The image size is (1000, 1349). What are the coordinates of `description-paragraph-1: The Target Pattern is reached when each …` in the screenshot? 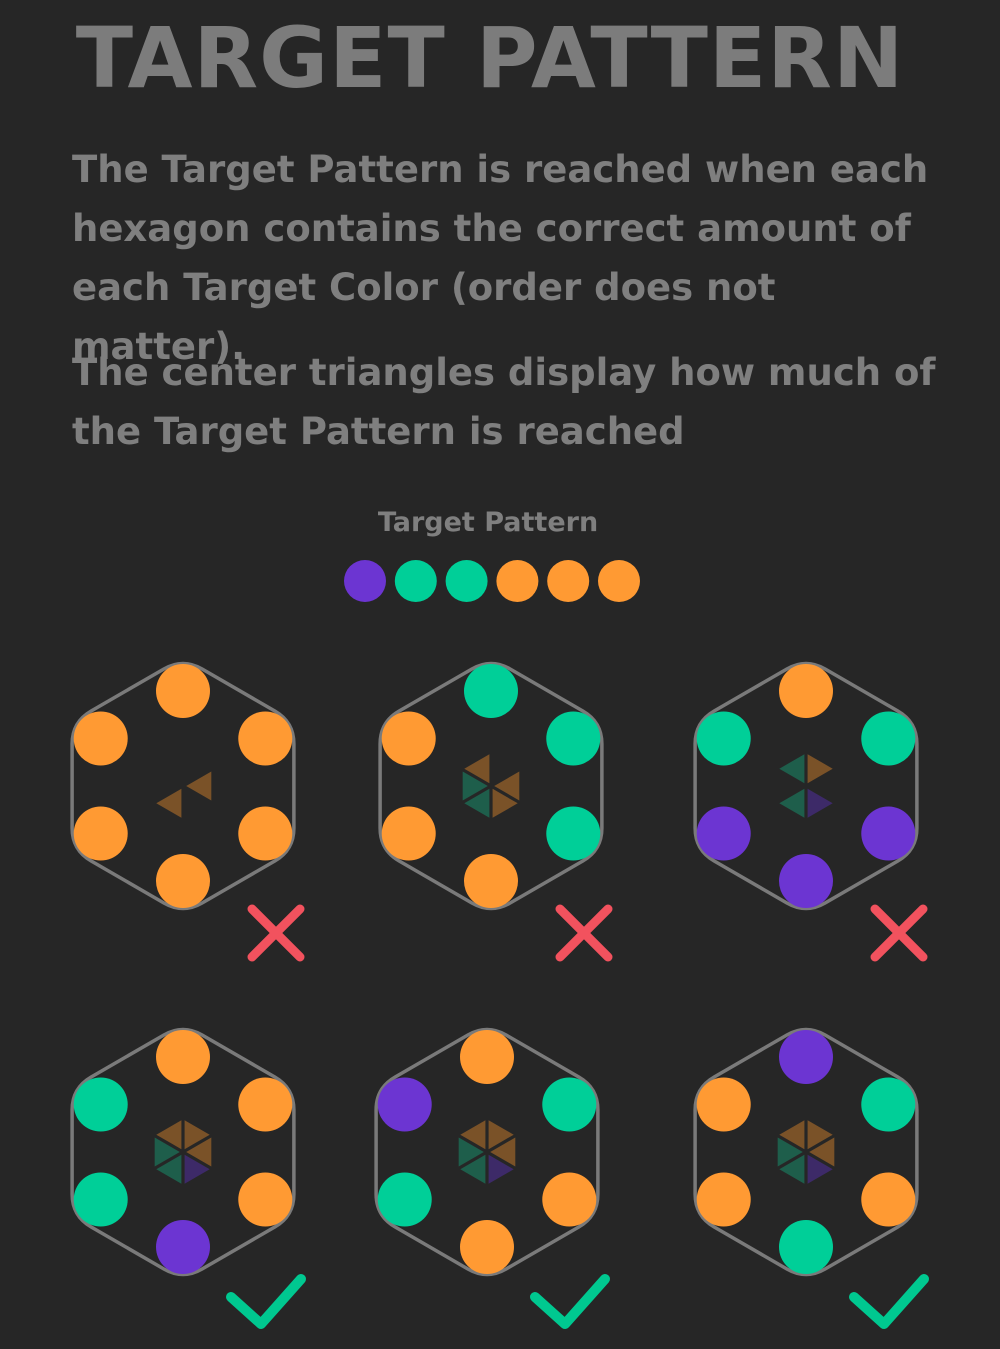 It's located at (500, 258).